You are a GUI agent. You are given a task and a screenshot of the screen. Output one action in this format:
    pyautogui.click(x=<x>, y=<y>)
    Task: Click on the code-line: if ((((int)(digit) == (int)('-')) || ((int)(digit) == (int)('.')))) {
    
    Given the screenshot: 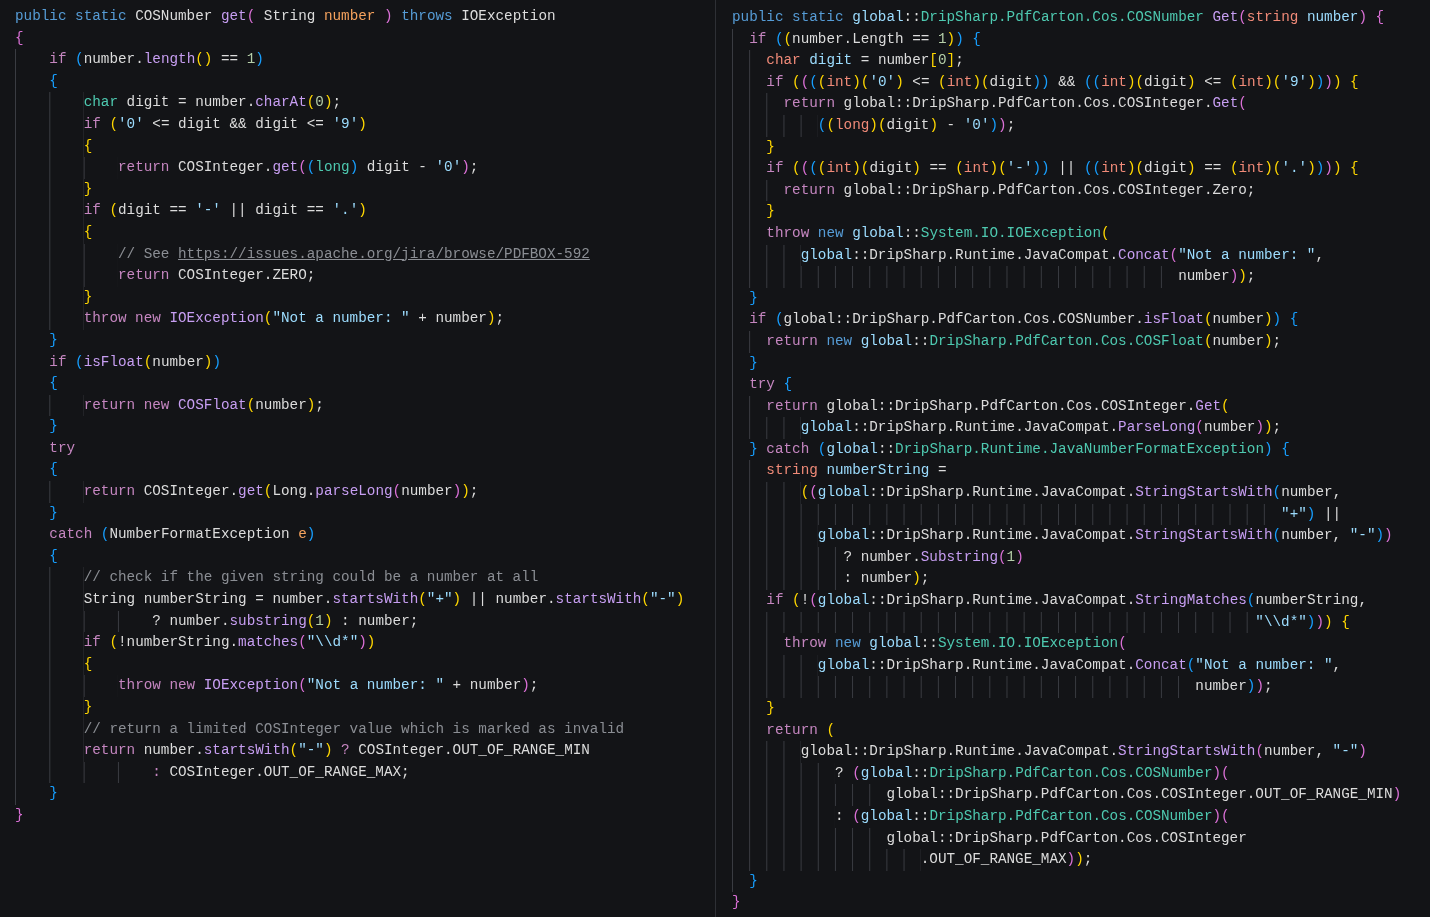 What is the action you would take?
    pyautogui.click(x=1045, y=169)
    